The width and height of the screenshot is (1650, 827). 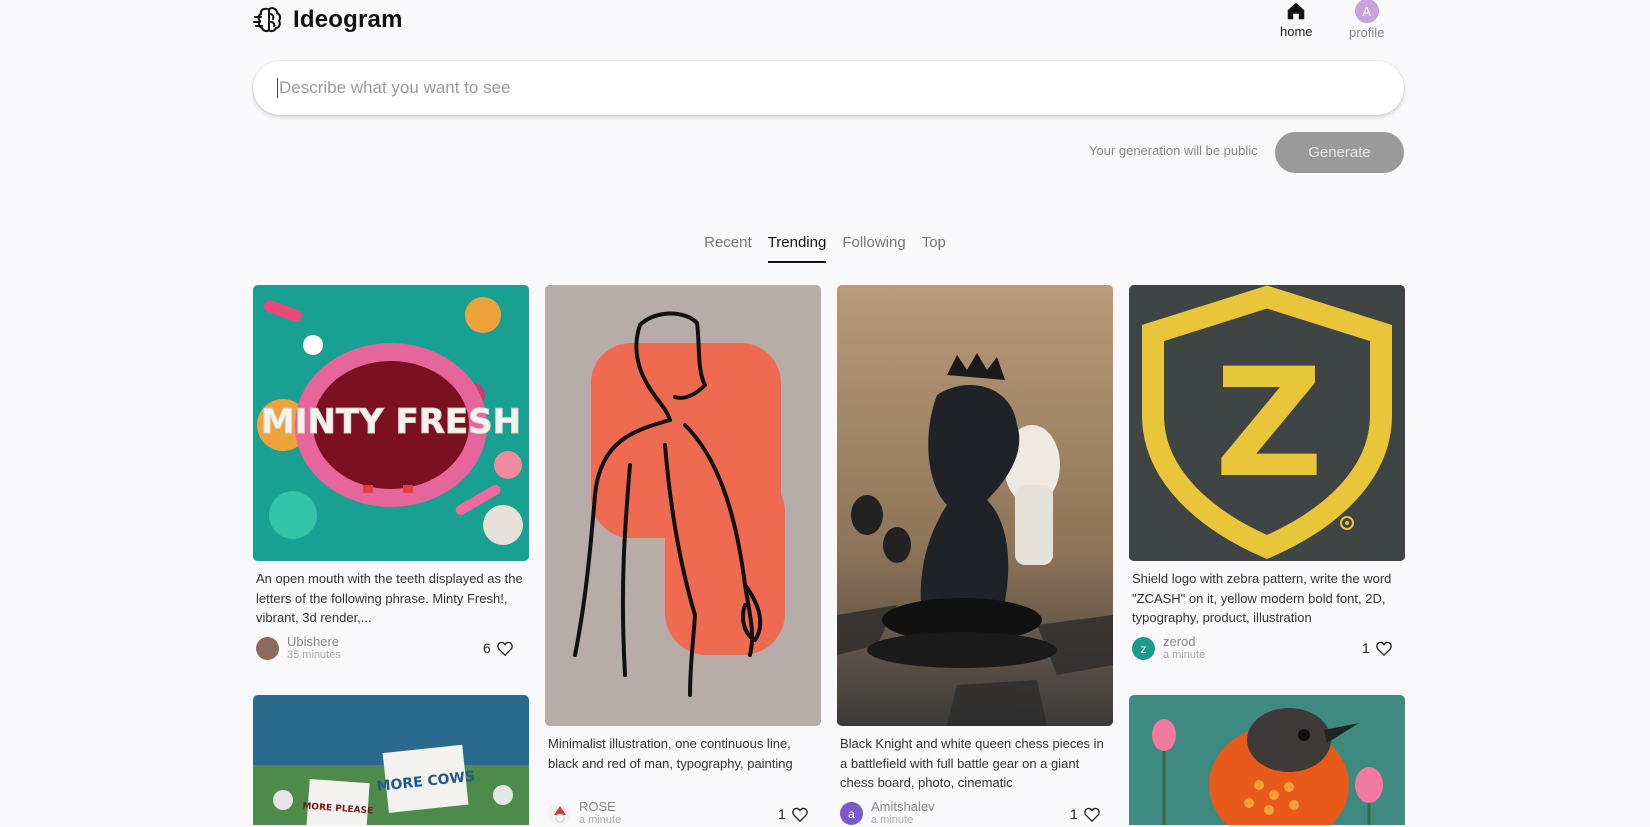 What do you see at coordinates (313, 641) in the screenshot?
I see `user-name: Ubishere` at bounding box center [313, 641].